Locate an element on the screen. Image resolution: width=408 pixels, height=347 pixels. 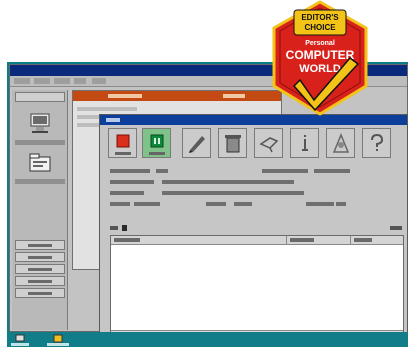
transfer-progress is located at coordinates (256, 228).